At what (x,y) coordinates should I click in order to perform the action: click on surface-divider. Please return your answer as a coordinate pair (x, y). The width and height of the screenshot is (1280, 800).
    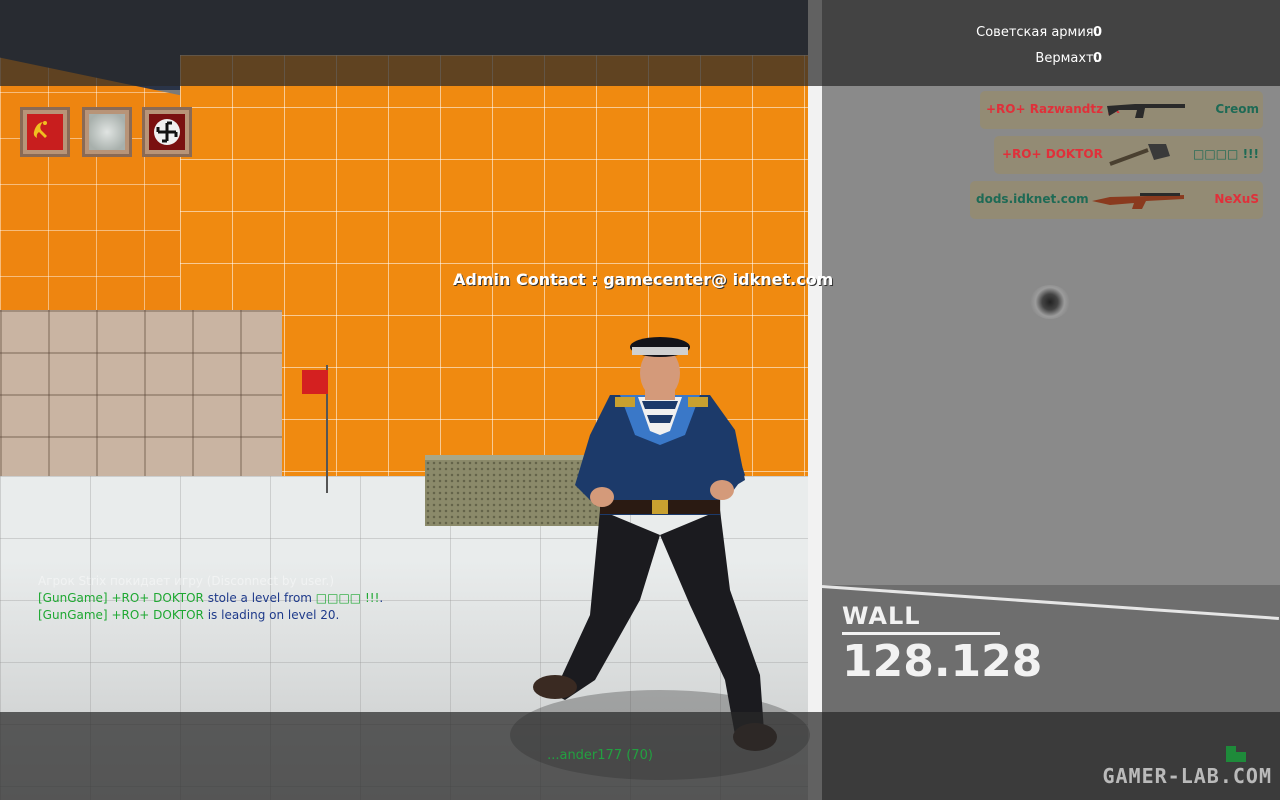
    Looking at the image, I should click on (921, 633).